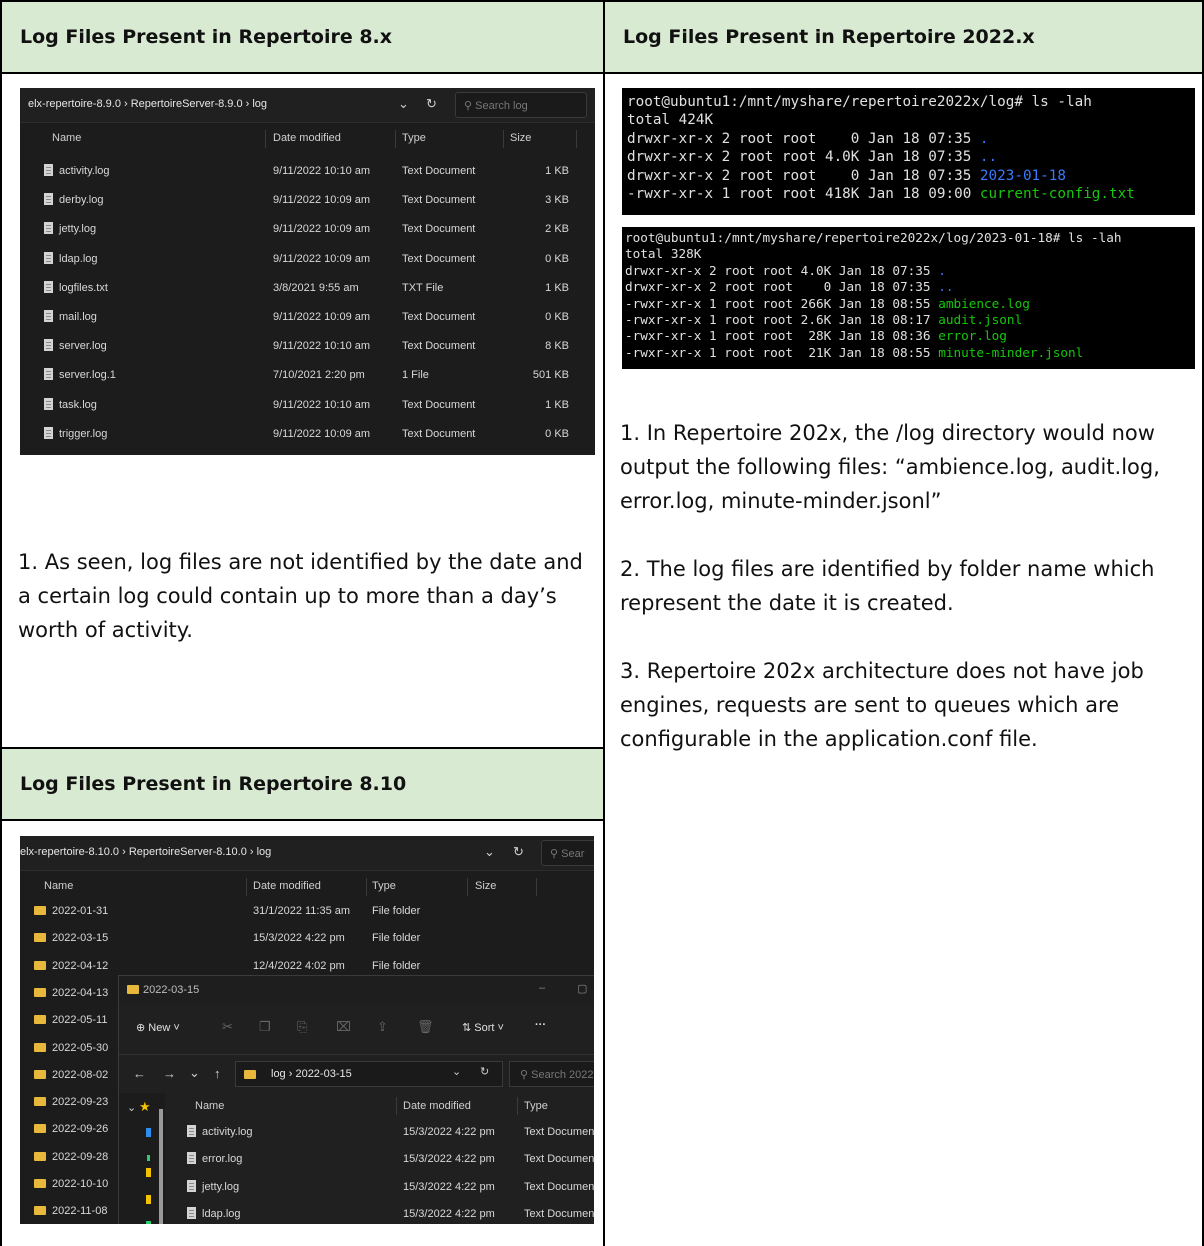  What do you see at coordinates (582, 988) in the screenshot?
I see `maximize-icon: ▢` at bounding box center [582, 988].